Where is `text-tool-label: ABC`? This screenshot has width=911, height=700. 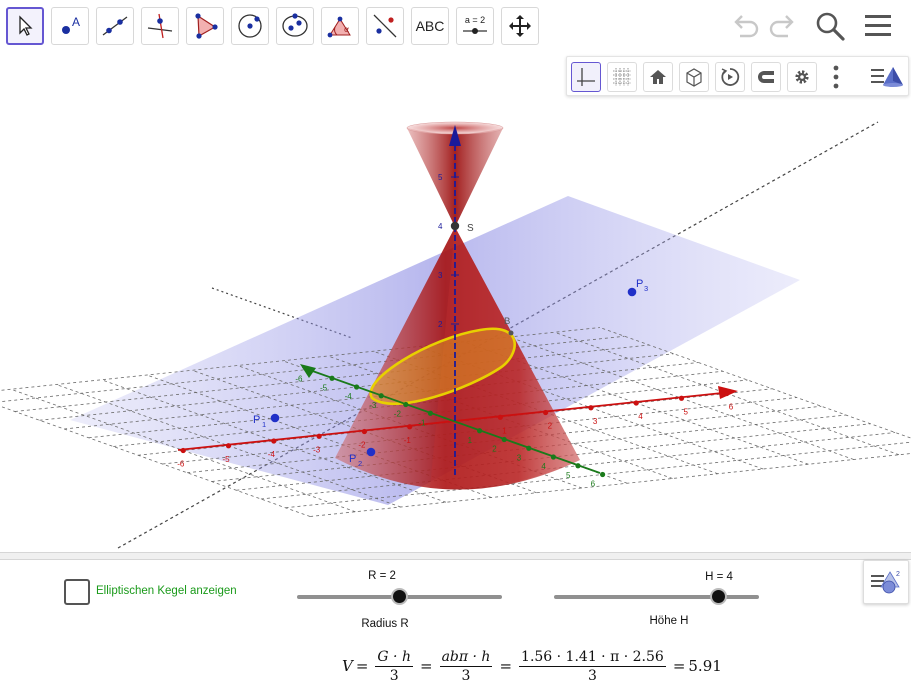
text-tool-label: ABC is located at coordinates (430, 26).